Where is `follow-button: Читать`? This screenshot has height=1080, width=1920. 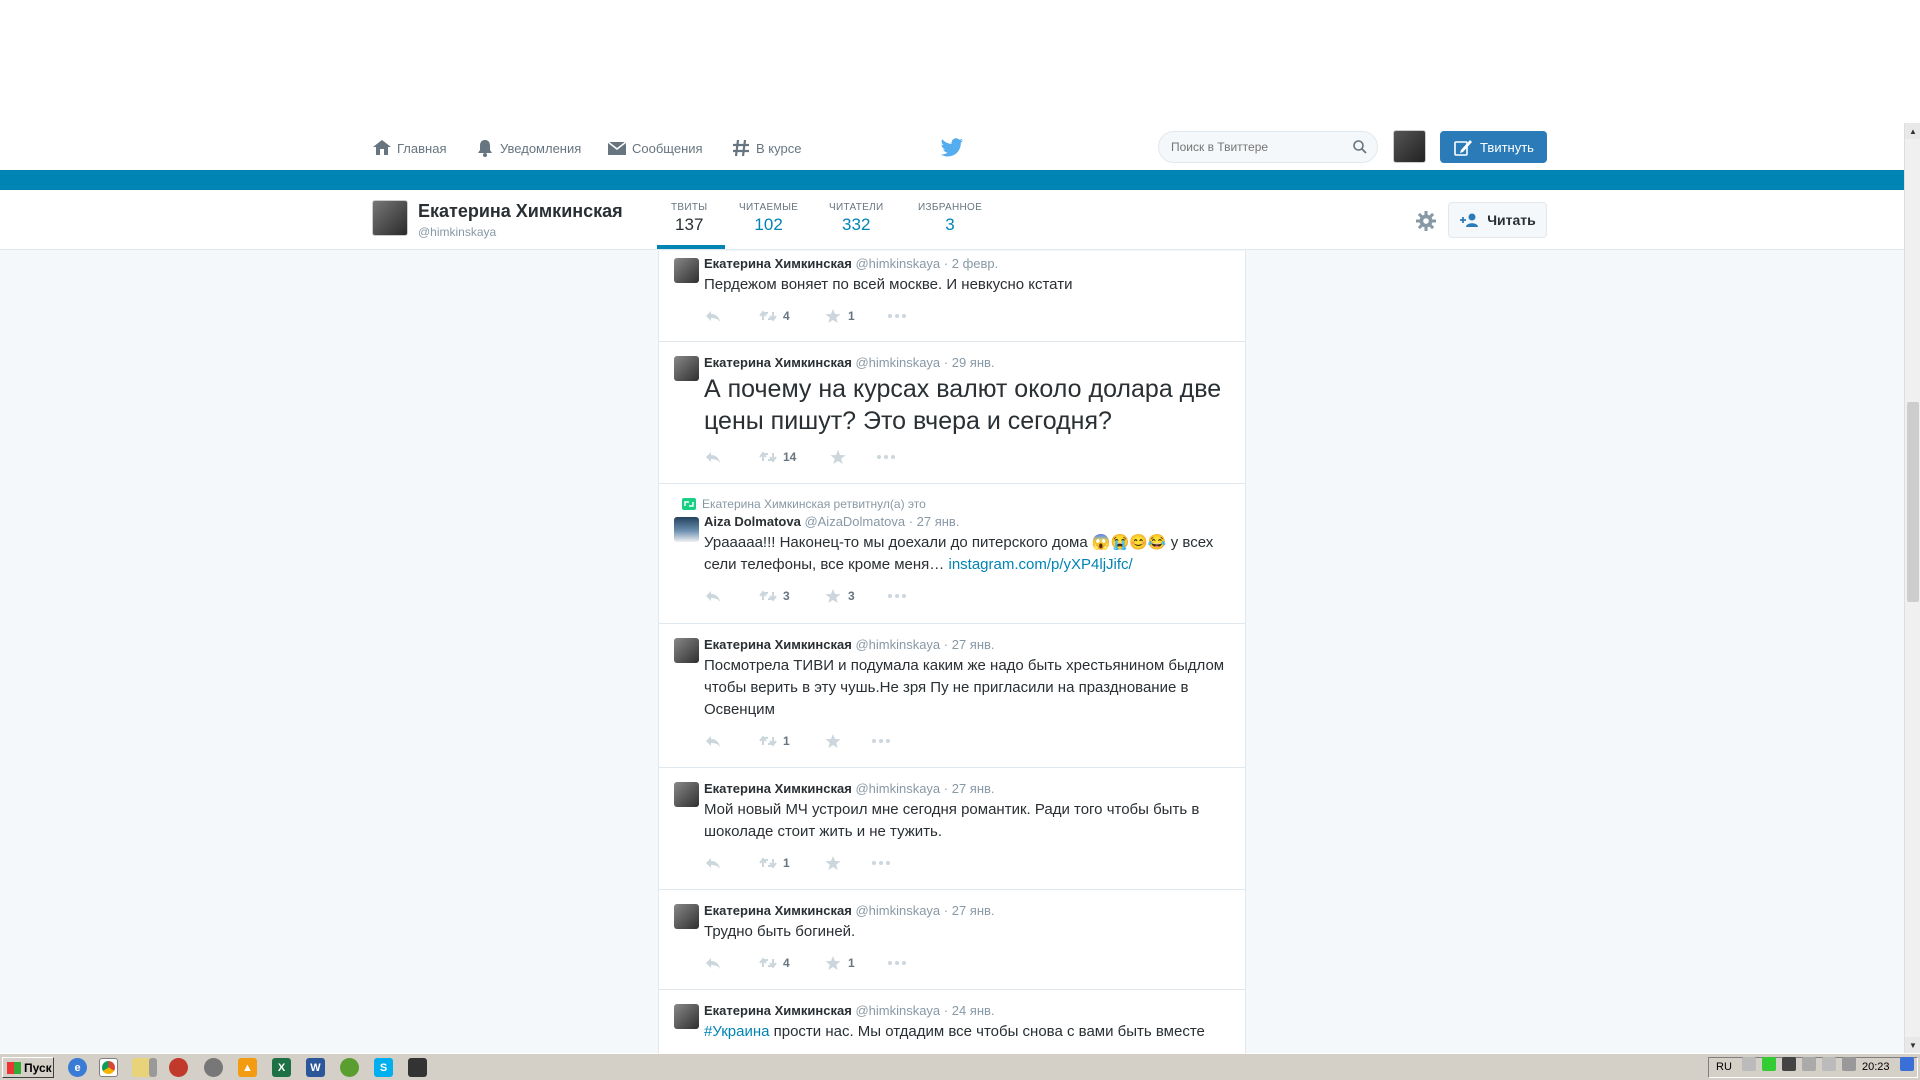 follow-button: Читать is located at coordinates (1497, 220).